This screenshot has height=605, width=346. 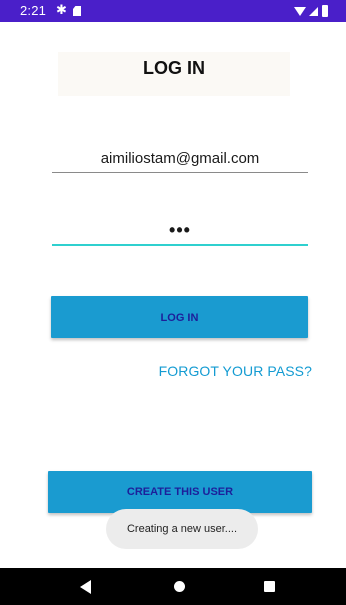 I want to click on login-button: LOG IN, so click(x=179, y=317).